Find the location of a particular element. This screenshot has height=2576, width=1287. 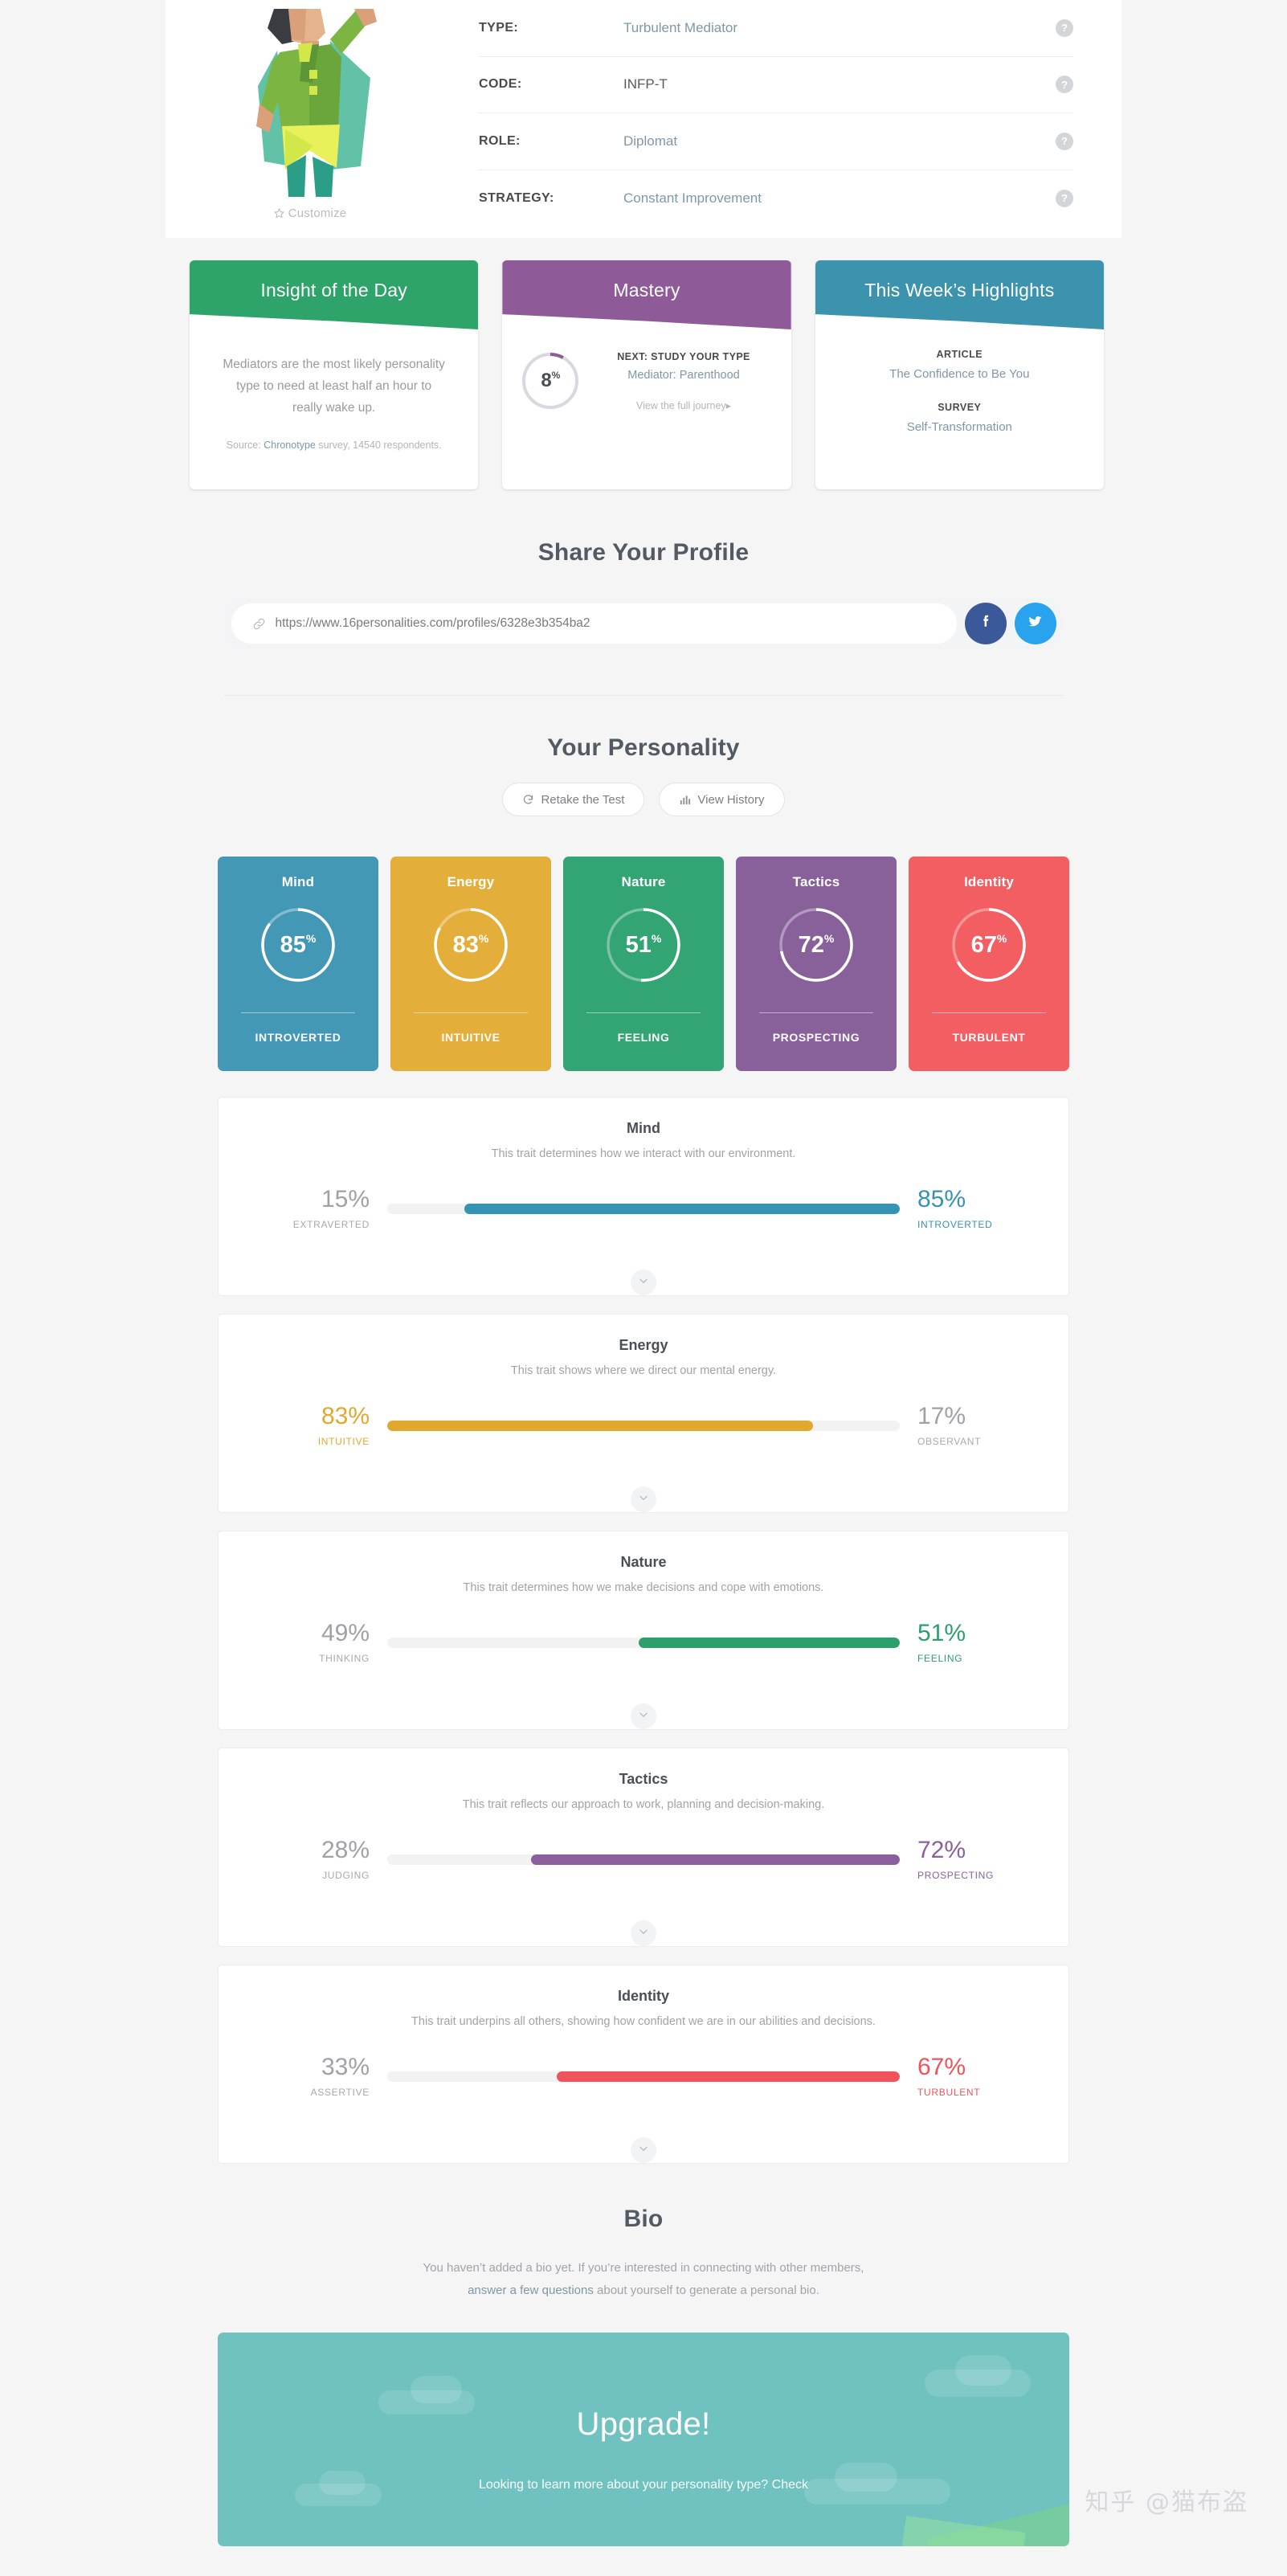

panel-slider: 33% ASSERTIVE 67% TURBULENT is located at coordinates (643, 2077).